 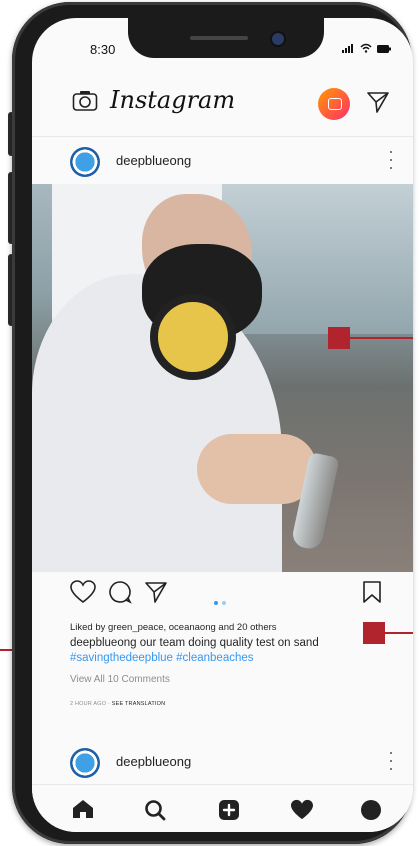 What do you see at coordinates (383, 49) in the screenshot?
I see `battery-icon` at bounding box center [383, 49].